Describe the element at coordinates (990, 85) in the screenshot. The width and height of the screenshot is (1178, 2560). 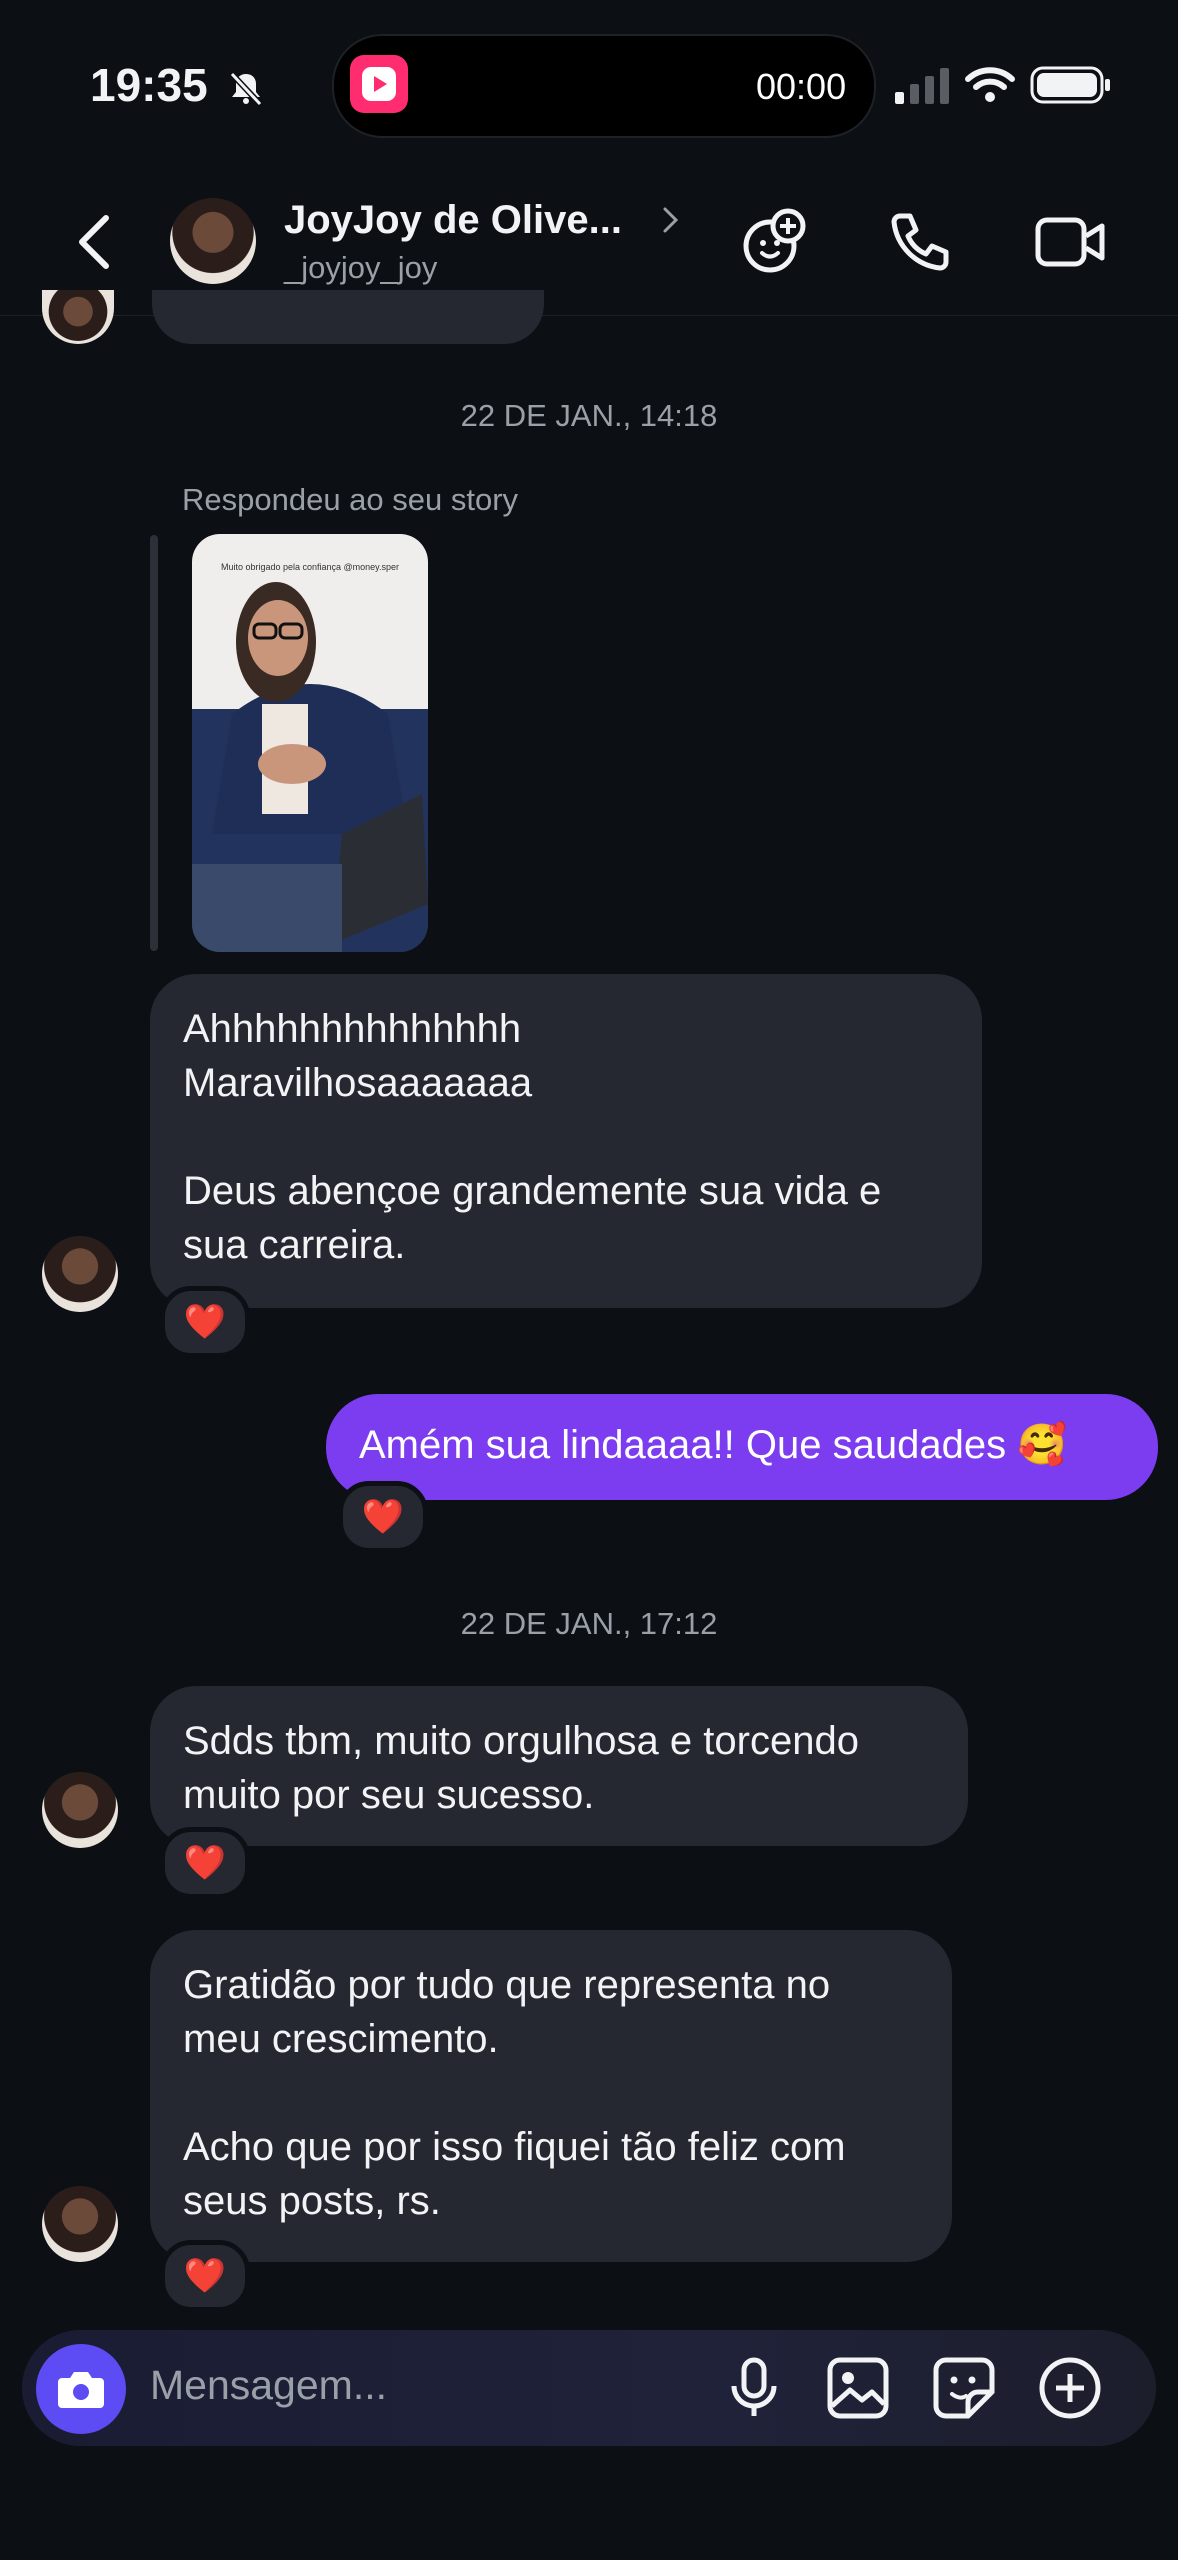
I see `wifi-icon` at that location.